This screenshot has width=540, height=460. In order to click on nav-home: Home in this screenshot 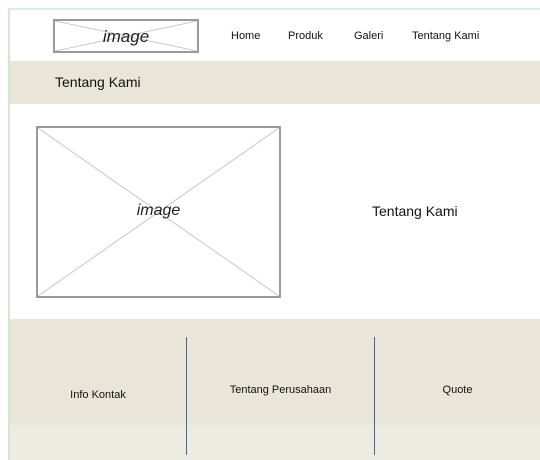, I will do `click(245, 36)`.